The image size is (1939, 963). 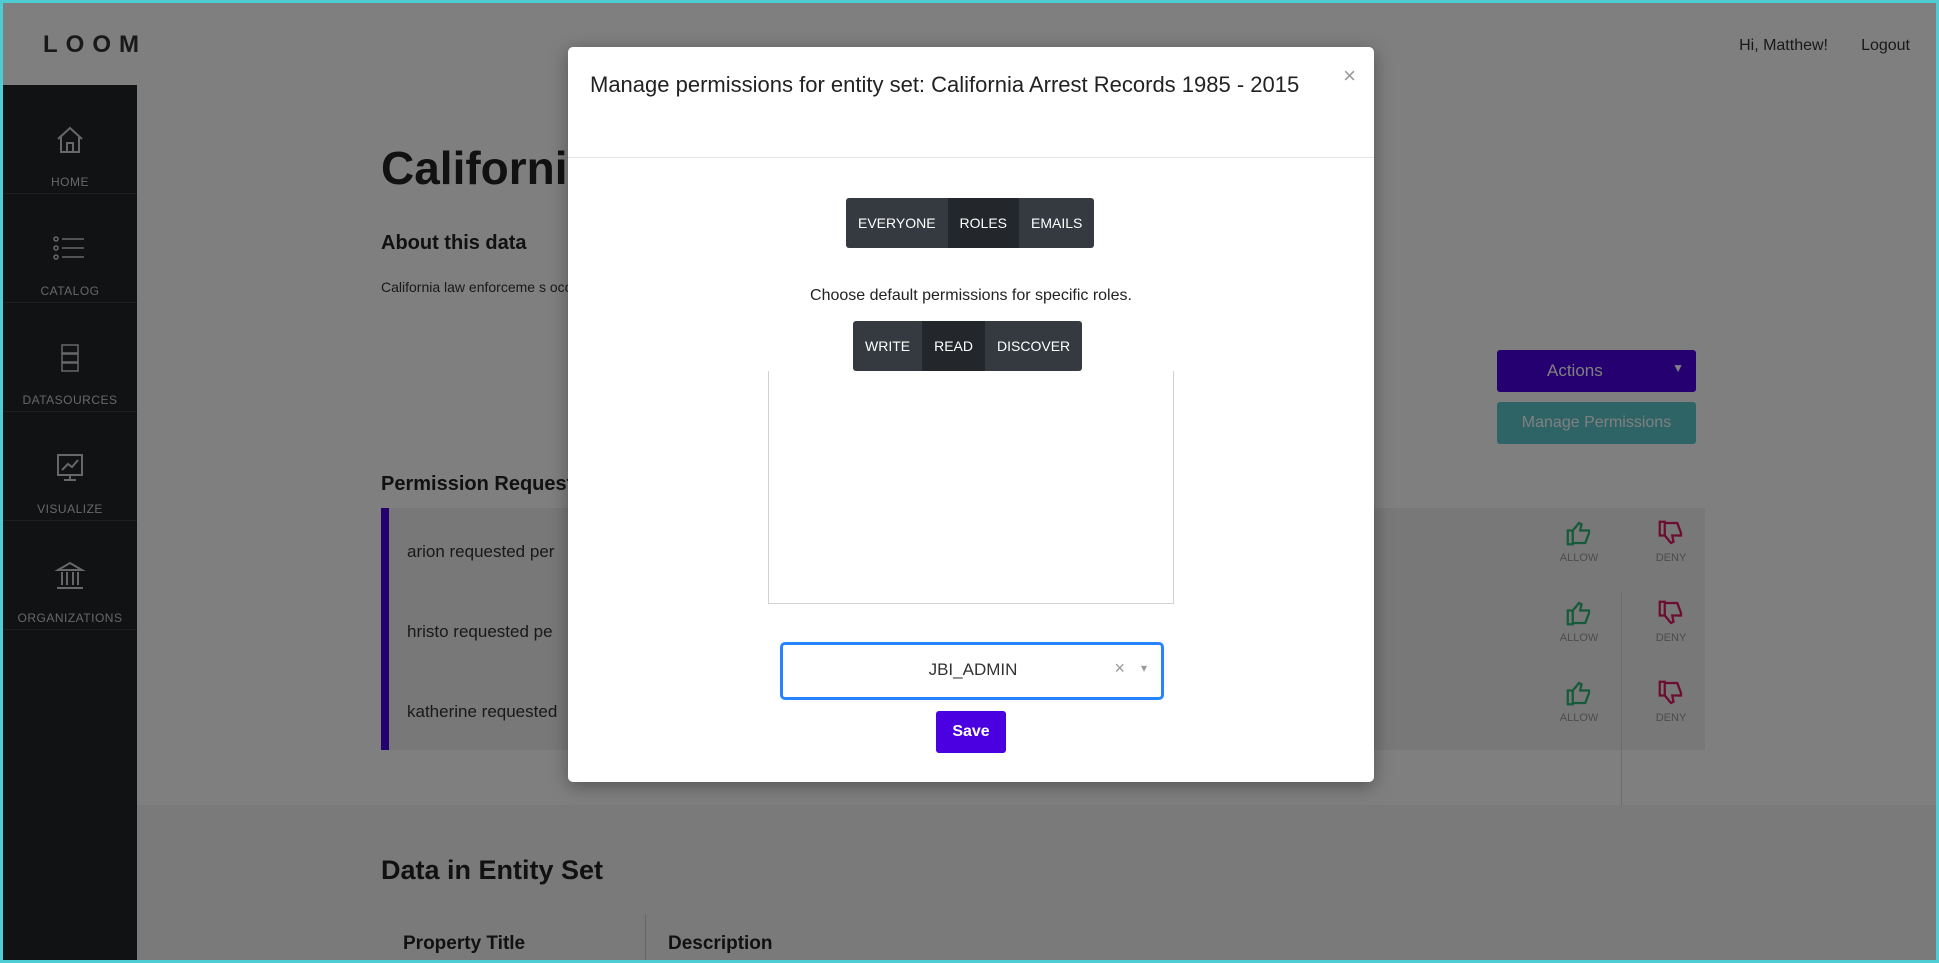 I want to click on permission-type-tabs: WRITE READ DISCOVER, so click(x=968, y=346).